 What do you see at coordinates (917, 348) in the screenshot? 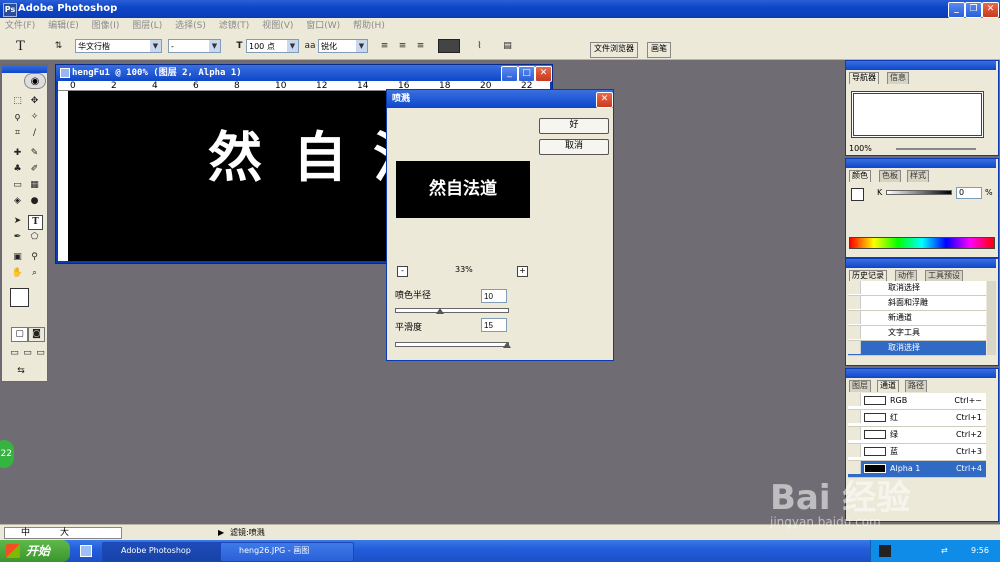
I see `history-item-selected: 取消选择` at bounding box center [917, 348].